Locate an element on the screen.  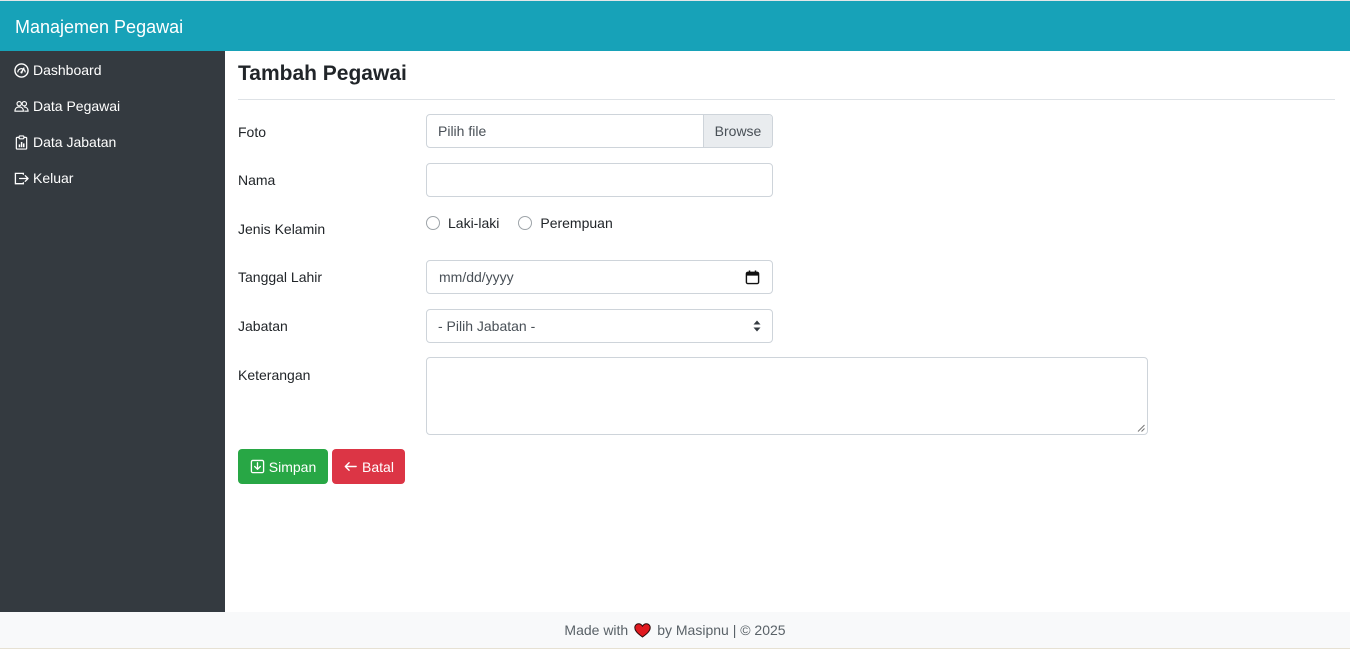
page-title: Tambah Pegawai is located at coordinates (322, 73).